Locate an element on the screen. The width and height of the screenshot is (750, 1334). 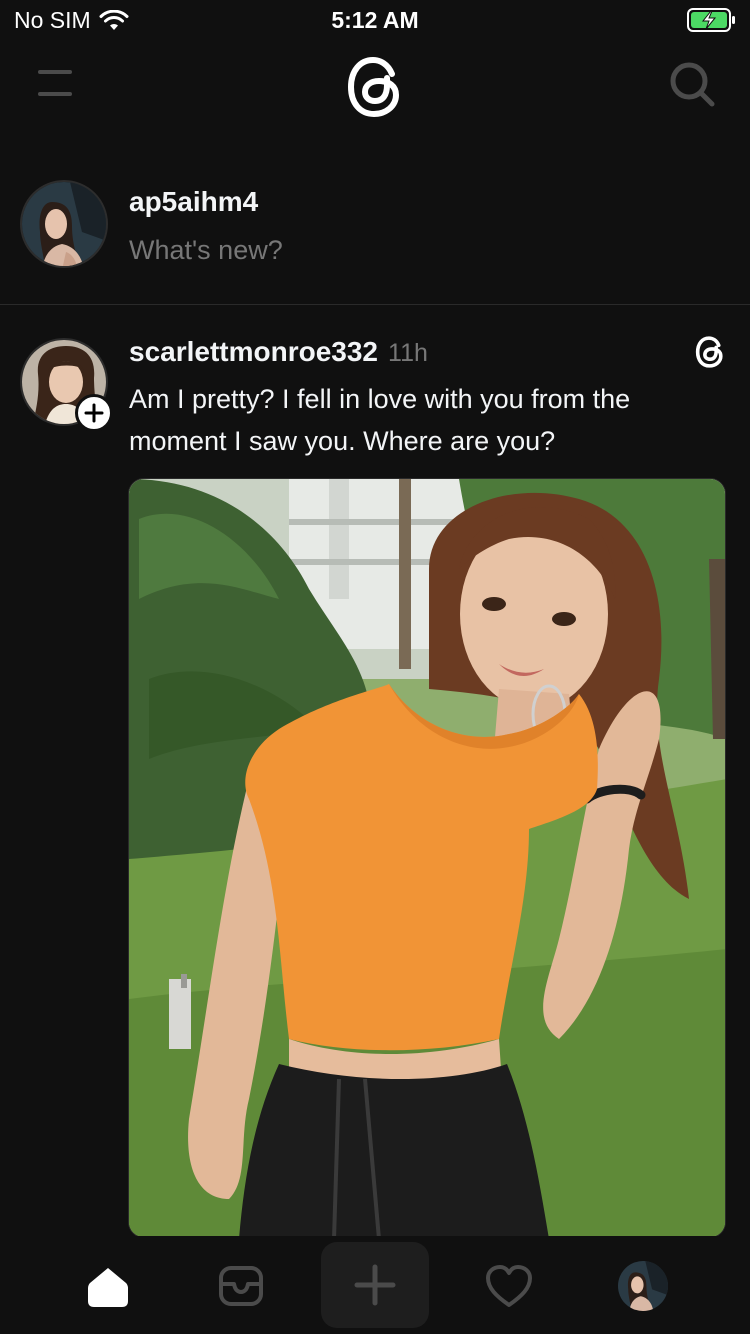
tab-home is located at coordinates (108, 1286).